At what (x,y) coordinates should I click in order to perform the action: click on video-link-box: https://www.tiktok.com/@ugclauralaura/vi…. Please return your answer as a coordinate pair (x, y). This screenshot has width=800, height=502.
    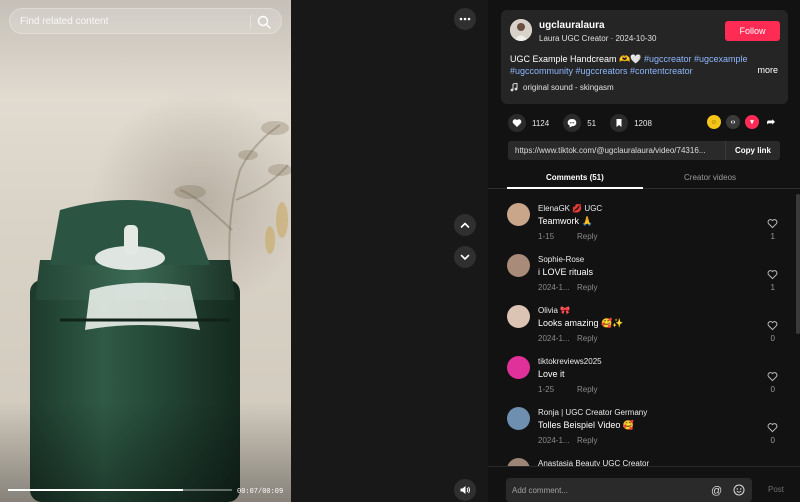
    Looking at the image, I should click on (644, 150).